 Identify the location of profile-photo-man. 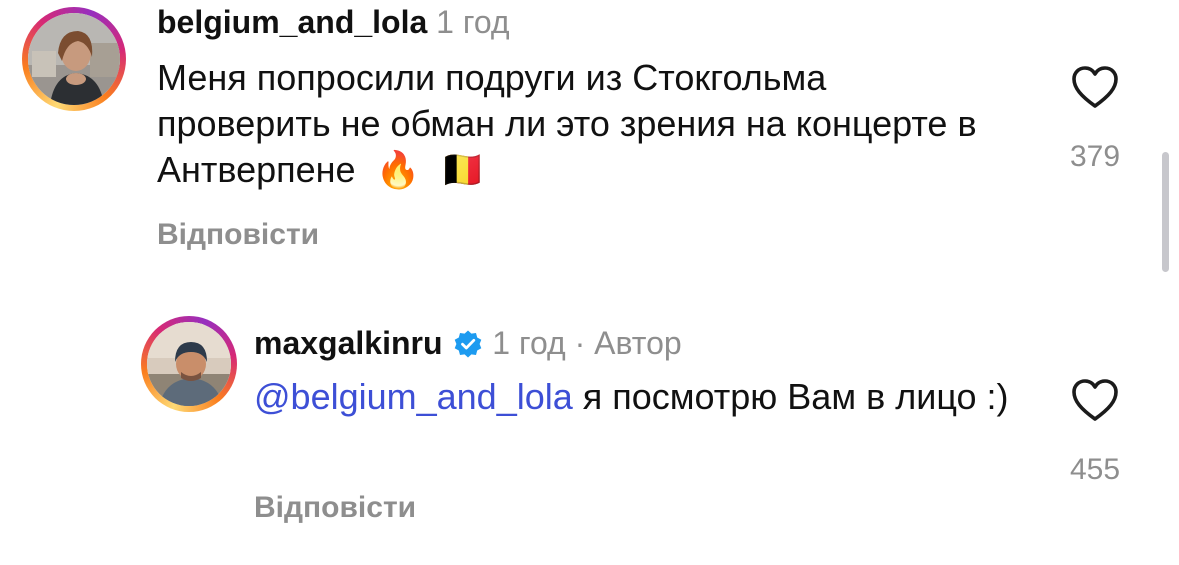
(189, 364).